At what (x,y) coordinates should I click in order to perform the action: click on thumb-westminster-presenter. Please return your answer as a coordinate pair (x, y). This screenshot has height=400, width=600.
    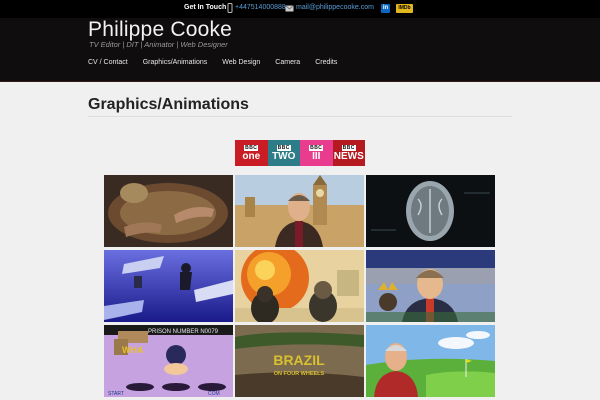
    Looking at the image, I should click on (299, 211).